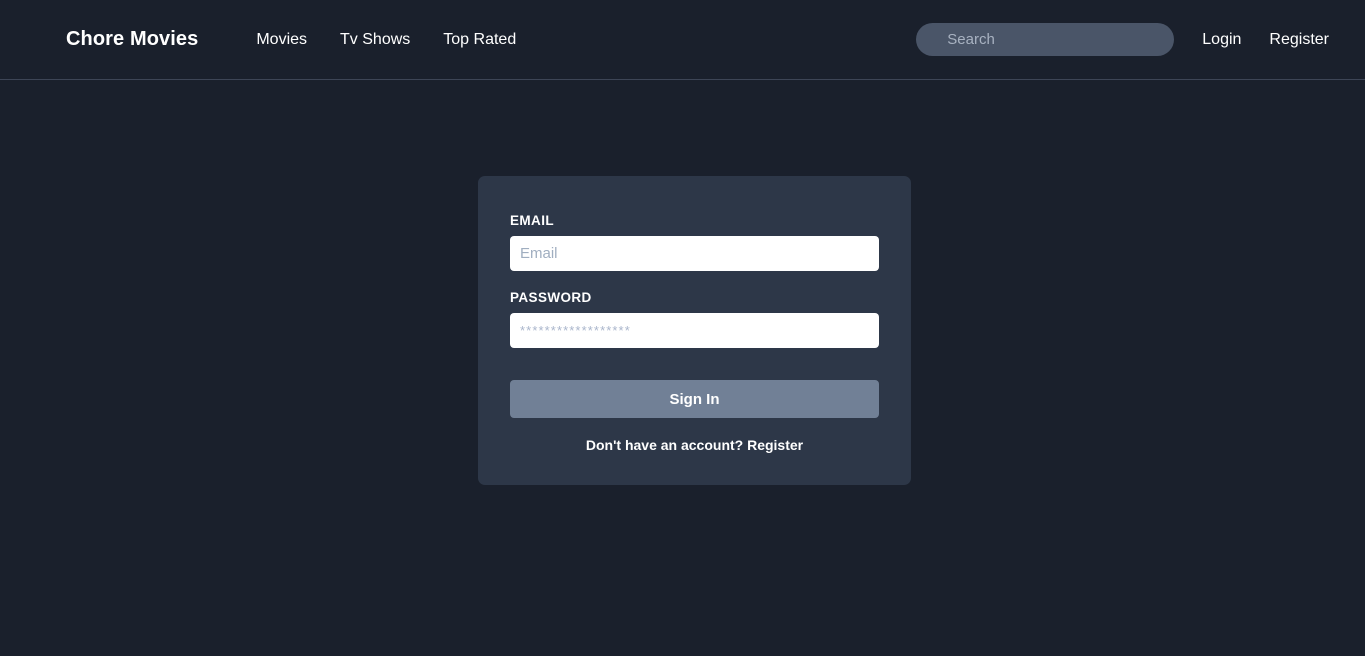 The width and height of the screenshot is (1365, 656). I want to click on password-field-group: PASSWORD, so click(694, 319).